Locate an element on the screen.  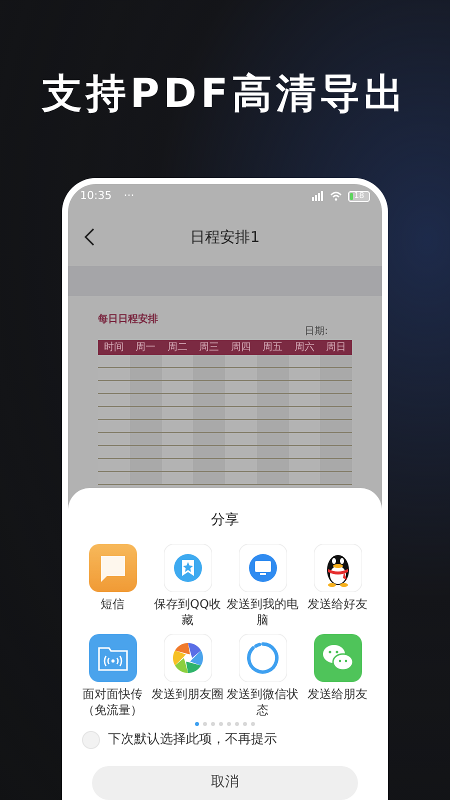
back-icon is located at coordinates (89, 237).